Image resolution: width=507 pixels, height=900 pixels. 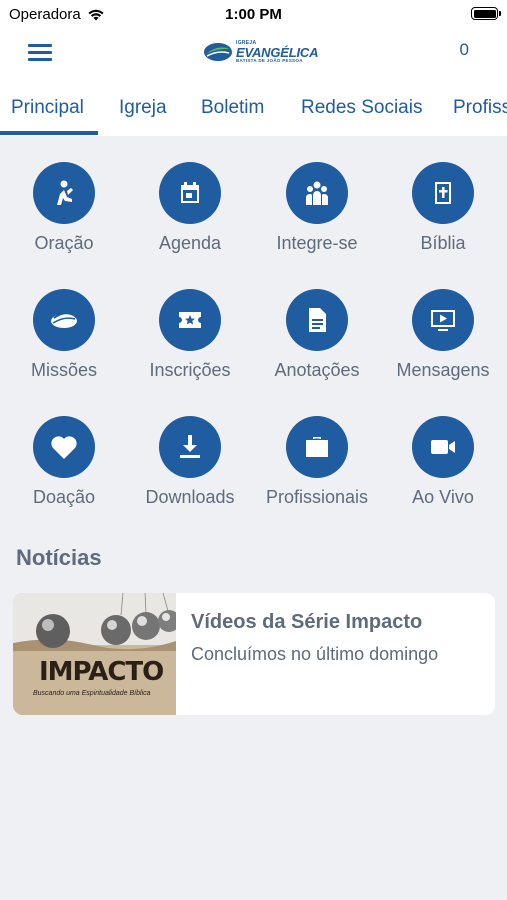 What do you see at coordinates (190, 335) in the screenshot?
I see `grid-item-inscricoes: Inscrições` at bounding box center [190, 335].